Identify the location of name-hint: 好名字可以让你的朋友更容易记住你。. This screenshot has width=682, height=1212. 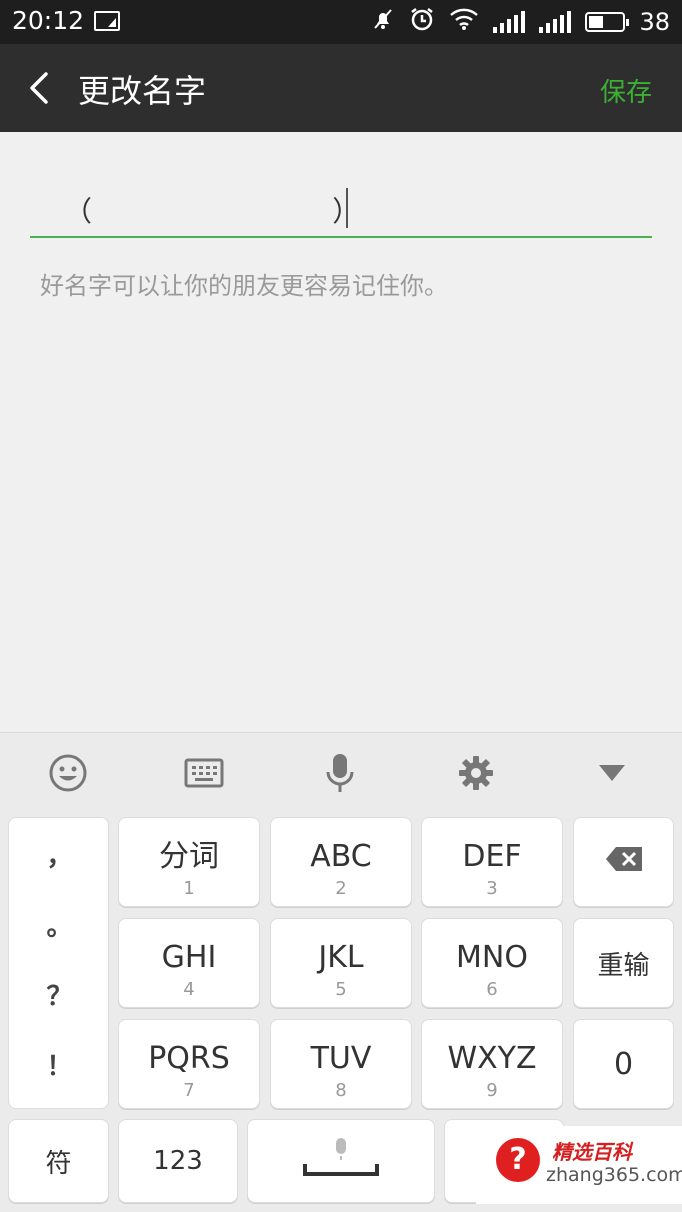
(244, 286).